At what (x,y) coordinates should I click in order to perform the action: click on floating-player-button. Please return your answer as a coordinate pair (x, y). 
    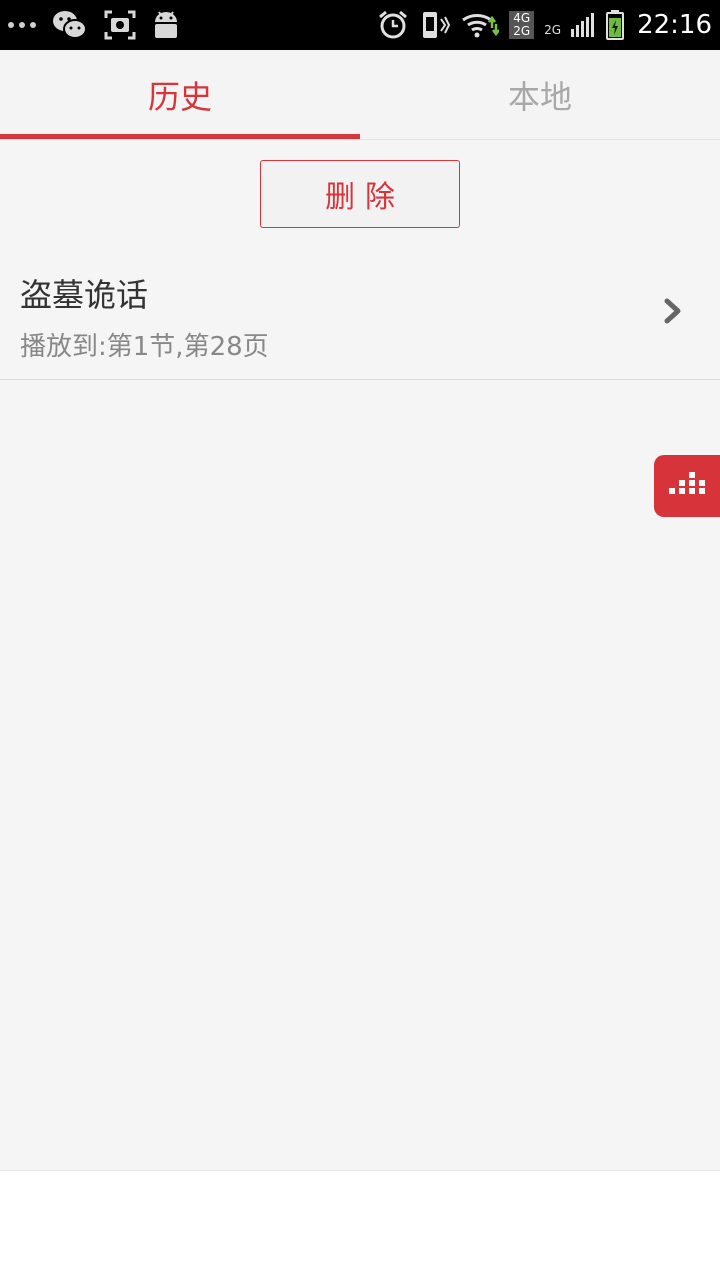
    Looking at the image, I should click on (687, 486).